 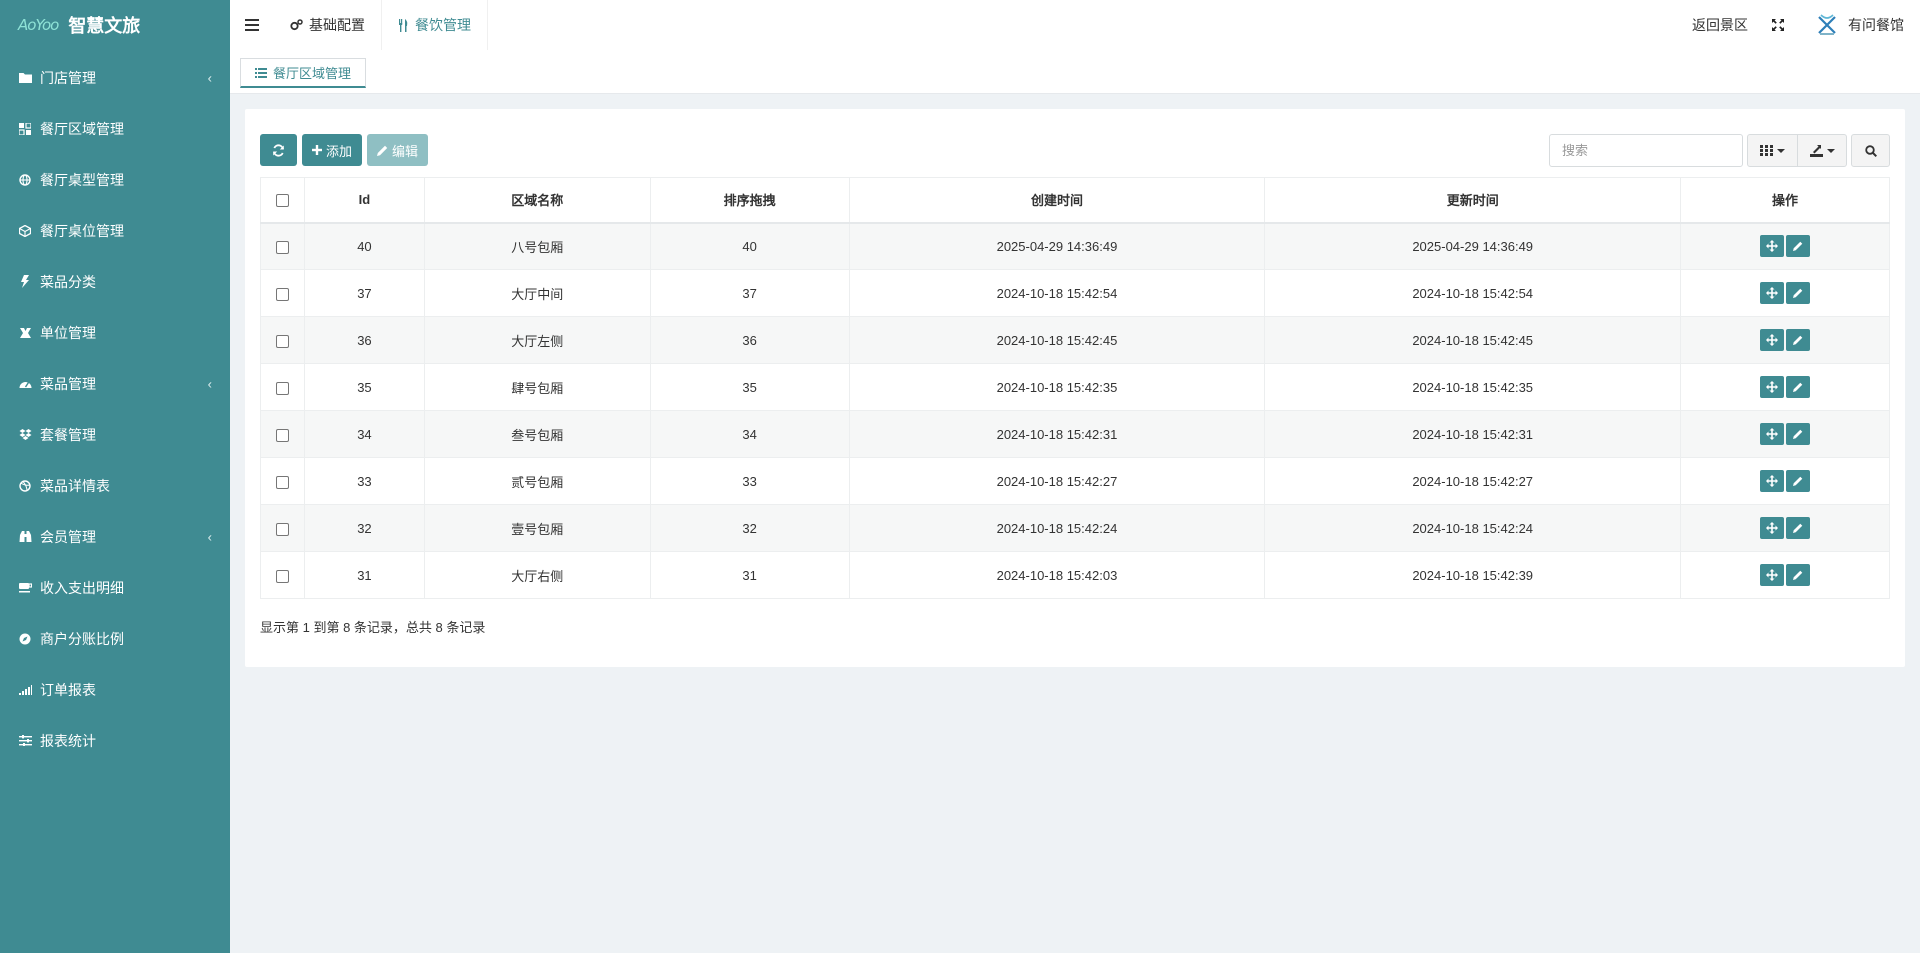 What do you see at coordinates (115, 77) in the screenshot?
I see `sidebar-item: 门店管理 ‹` at bounding box center [115, 77].